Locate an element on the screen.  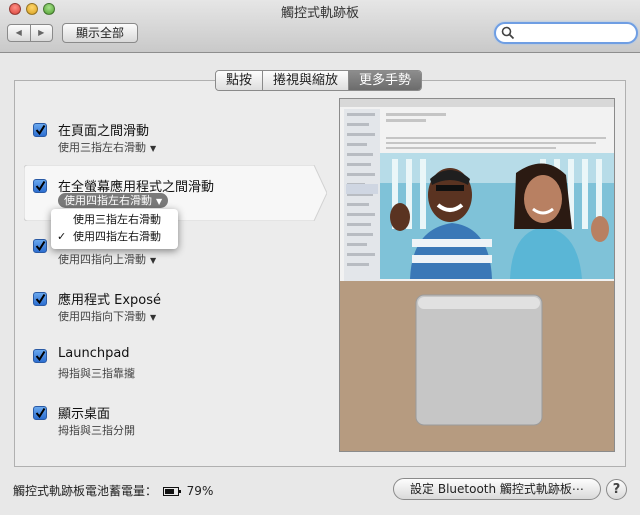
menu-option-four-finger: ✓ 使用四指左右滑動 is located at coordinates (114, 237).